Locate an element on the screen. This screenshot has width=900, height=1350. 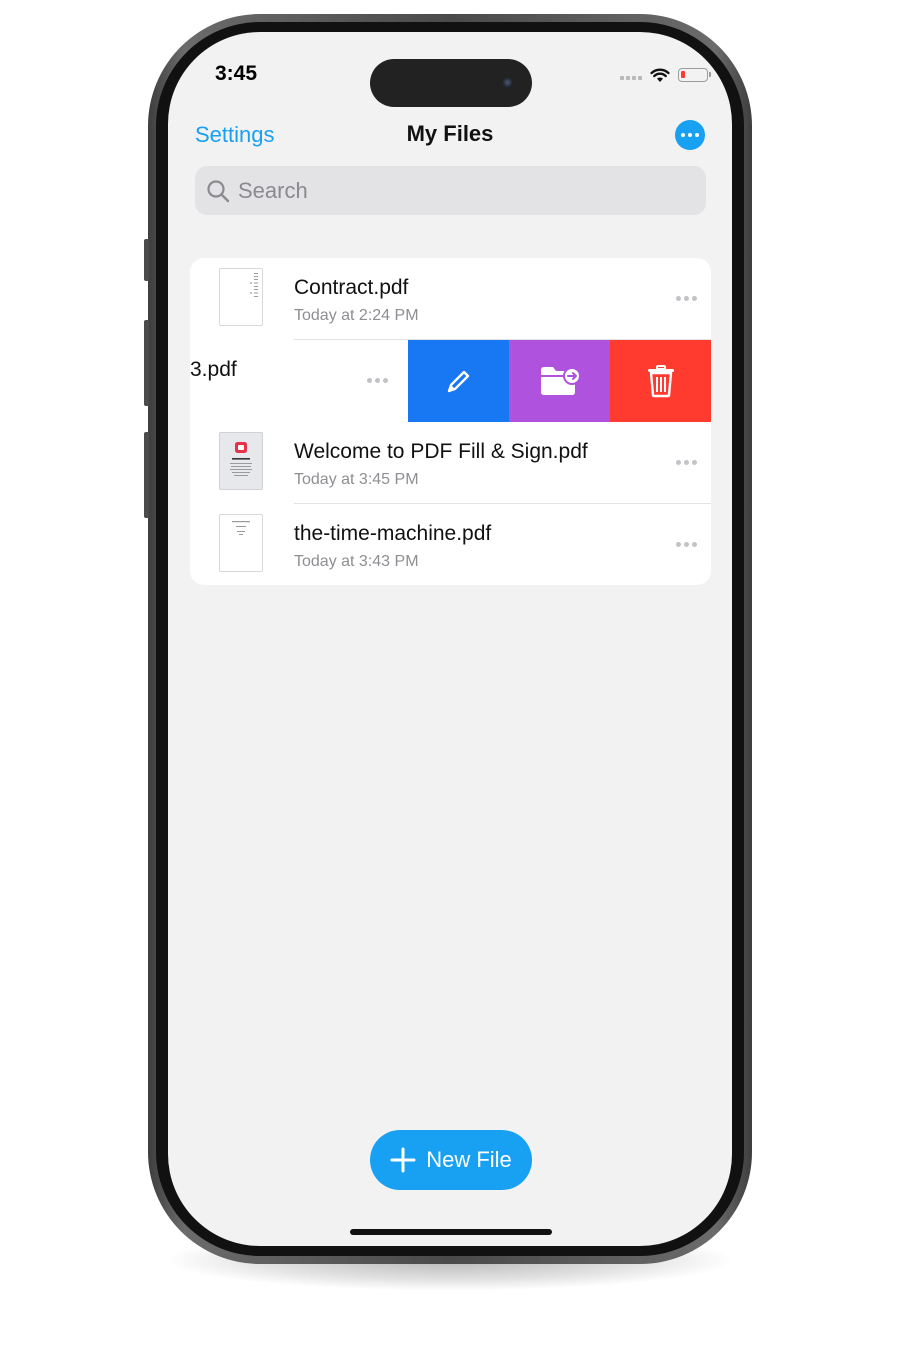
ellipsis-circle-icon is located at coordinates (683, 135).